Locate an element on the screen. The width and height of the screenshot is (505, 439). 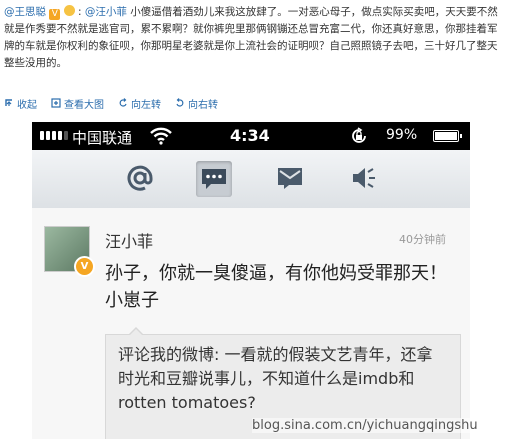
battery-icon is located at coordinates (447, 136).